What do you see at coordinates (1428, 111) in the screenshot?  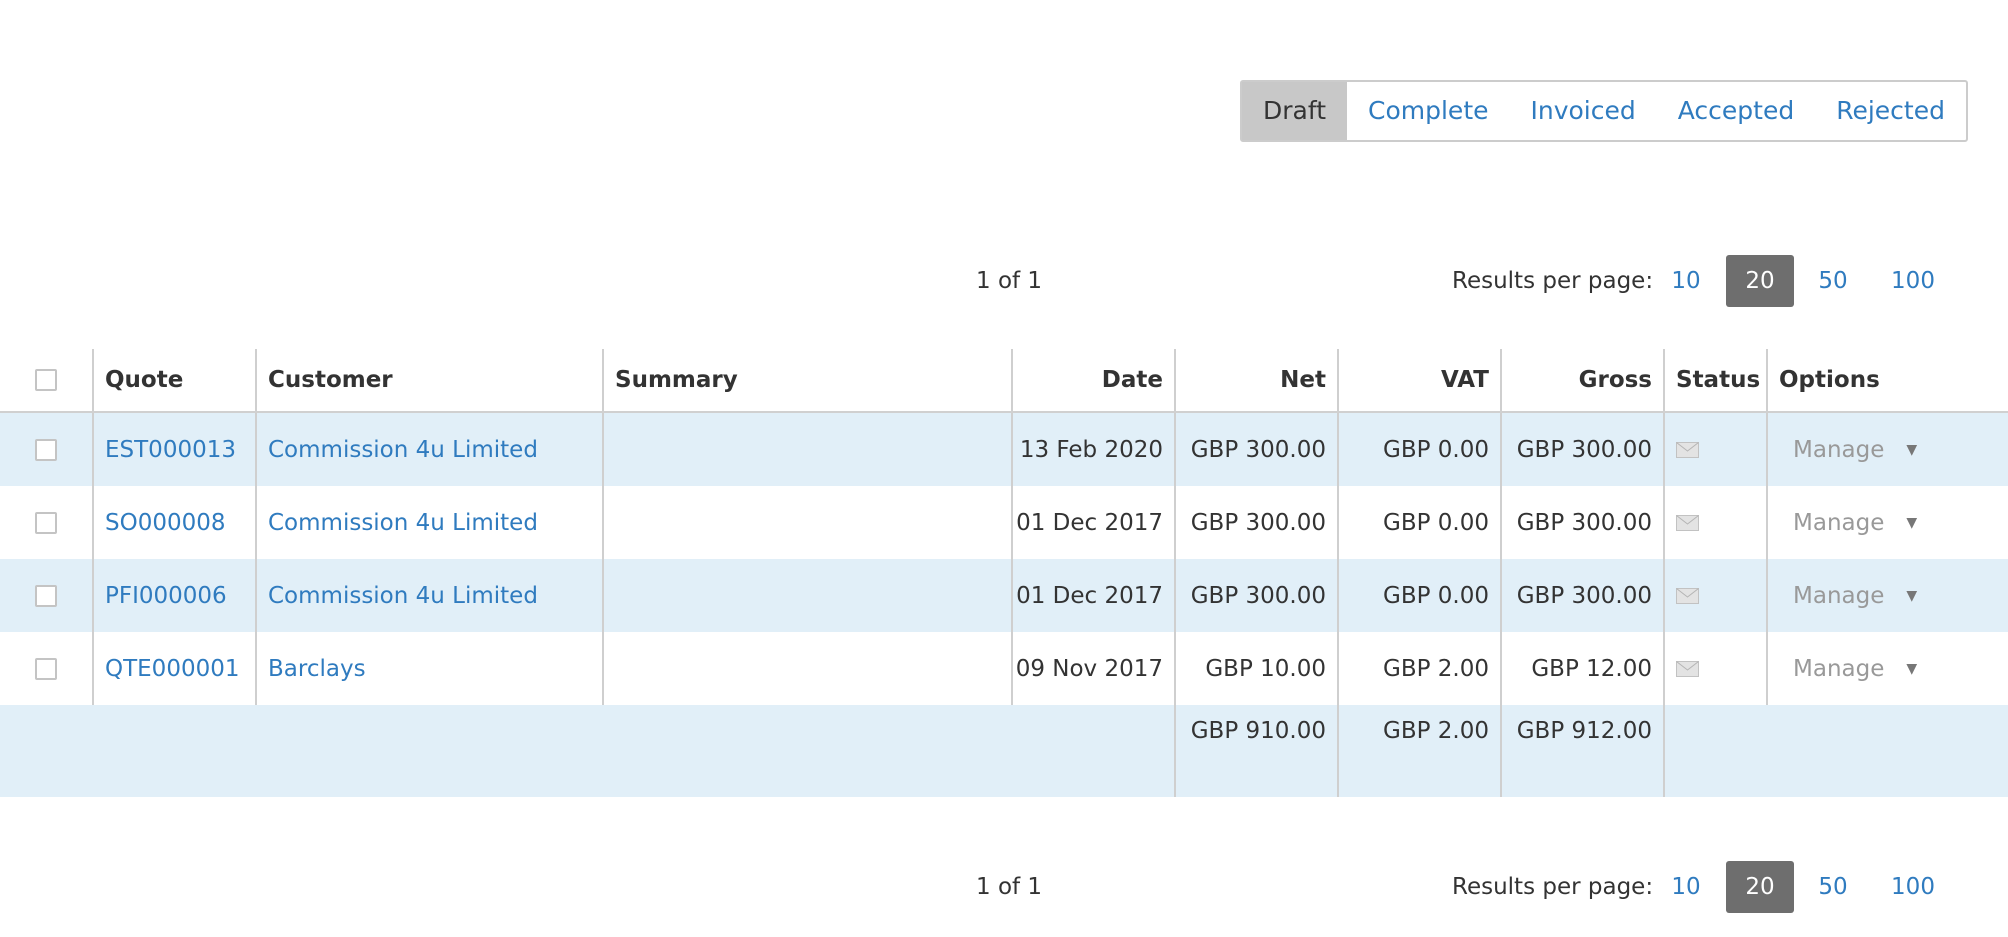 I see `tab-complete: Complete` at bounding box center [1428, 111].